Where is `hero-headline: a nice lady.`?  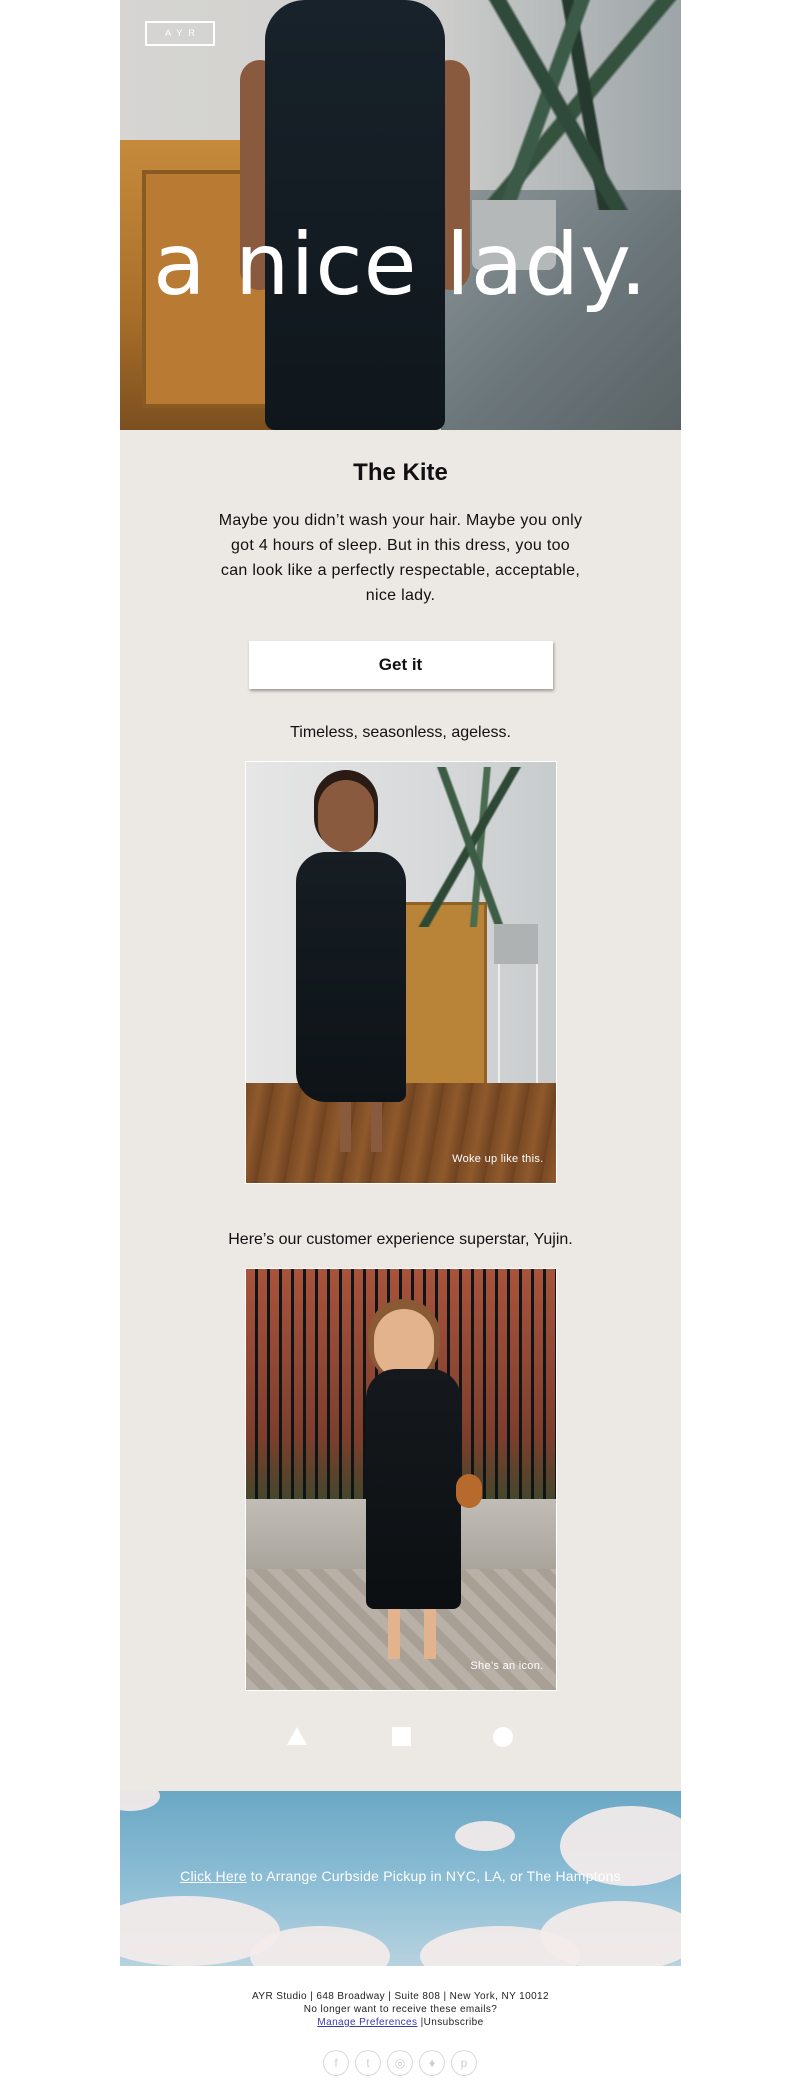 hero-headline: a nice lady. is located at coordinates (400, 265).